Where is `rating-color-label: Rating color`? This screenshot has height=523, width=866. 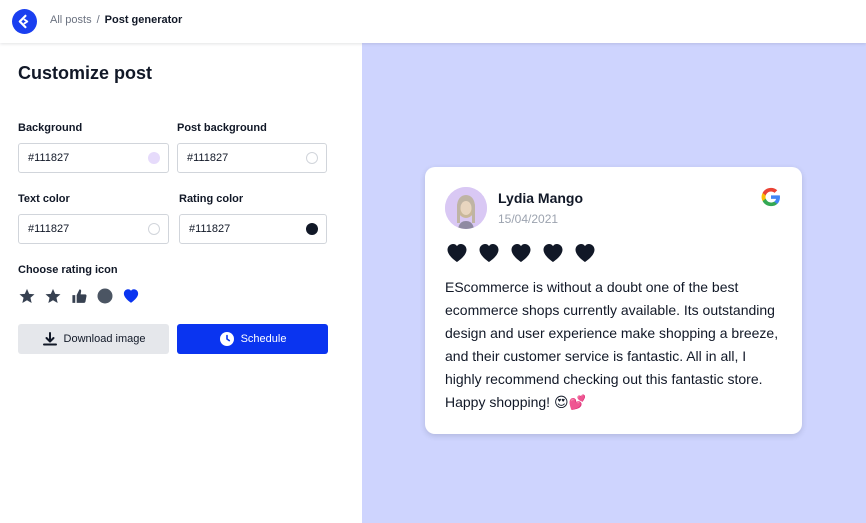 rating-color-label: Rating color is located at coordinates (211, 199).